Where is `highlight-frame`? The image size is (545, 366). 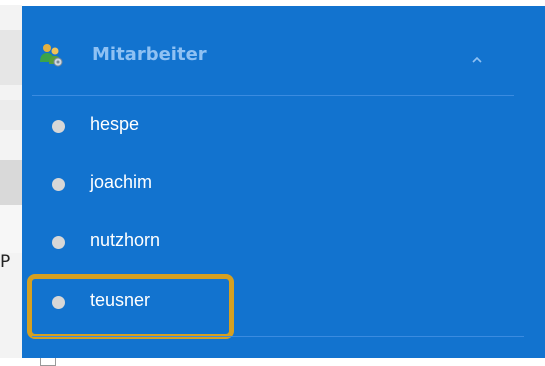
highlight-frame is located at coordinates (130, 306).